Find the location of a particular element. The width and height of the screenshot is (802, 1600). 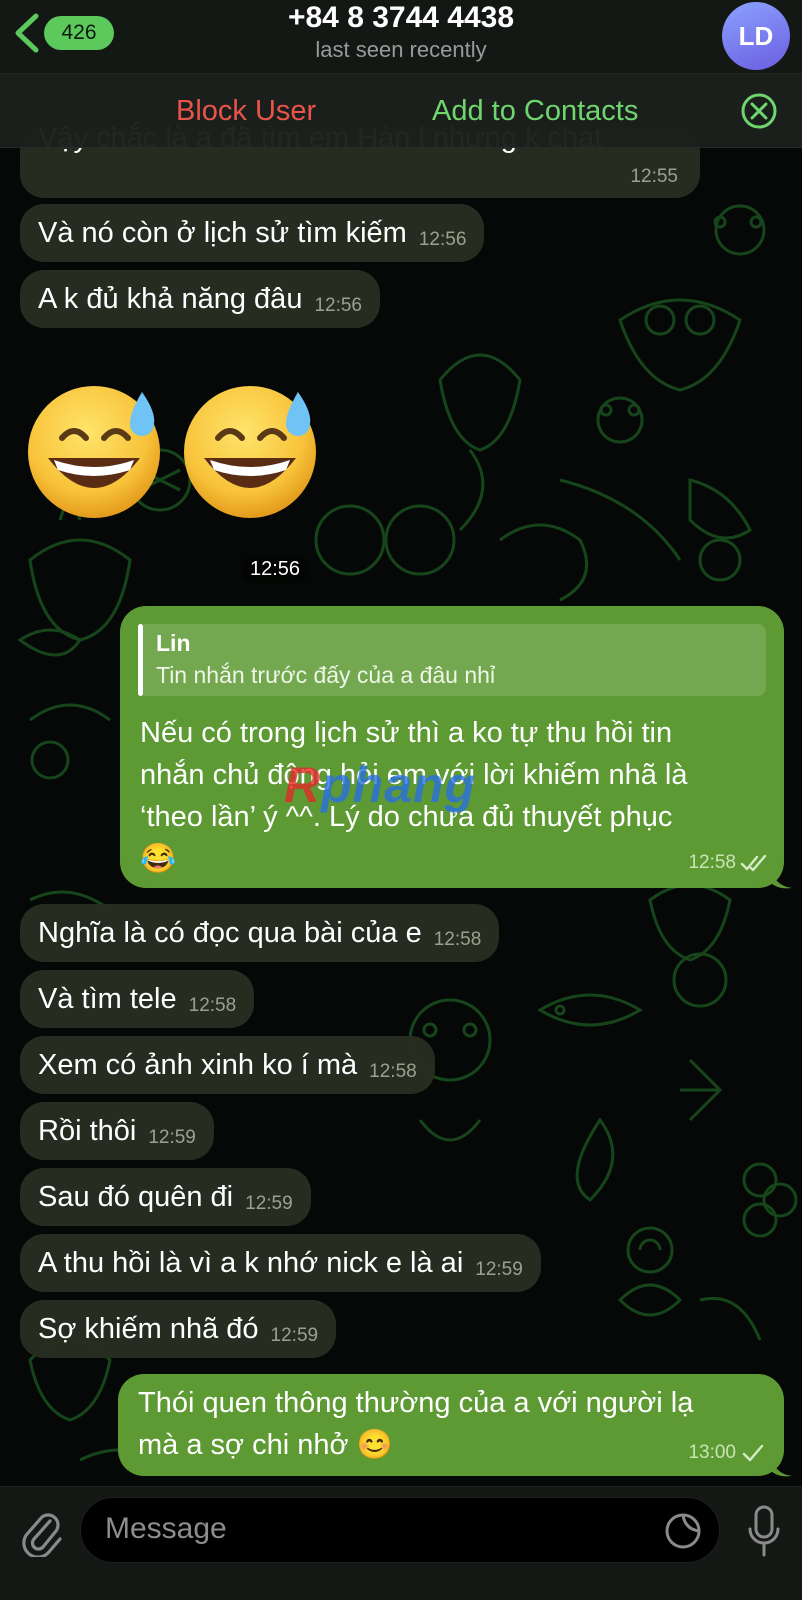

message-input-bar: Message is located at coordinates (401, 1543).